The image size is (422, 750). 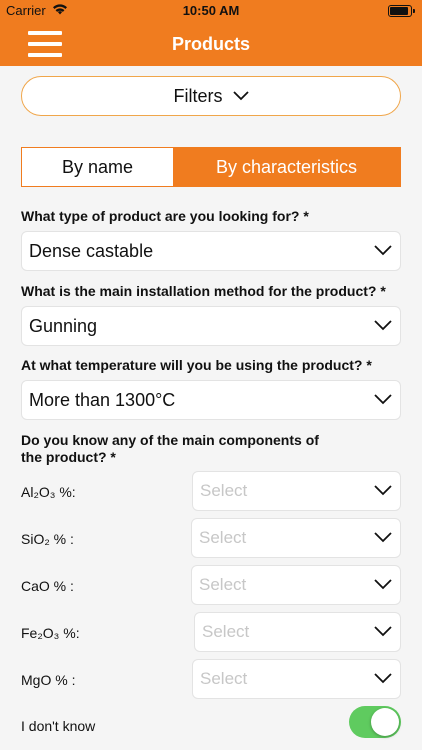 What do you see at coordinates (296, 679) in the screenshot?
I see `mgo-select: Select` at bounding box center [296, 679].